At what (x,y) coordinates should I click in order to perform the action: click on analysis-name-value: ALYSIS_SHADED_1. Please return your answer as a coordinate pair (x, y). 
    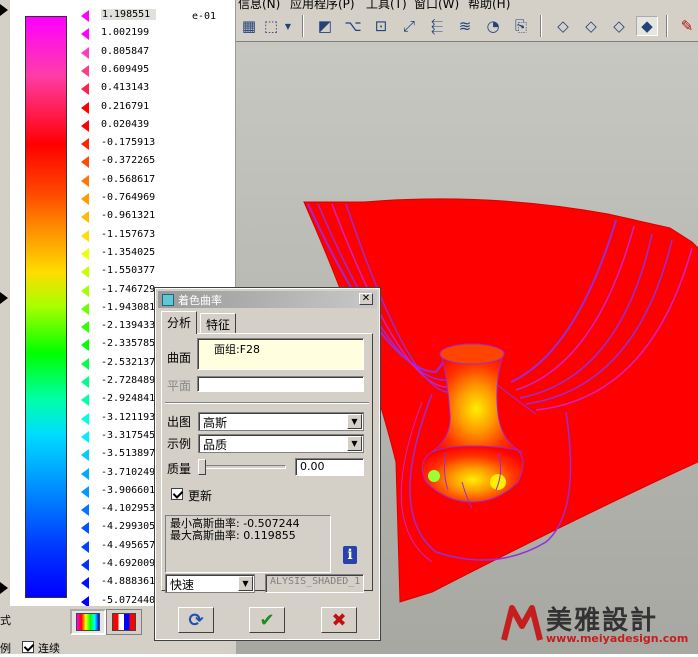
    Looking at the image, I should click on (315, 581).